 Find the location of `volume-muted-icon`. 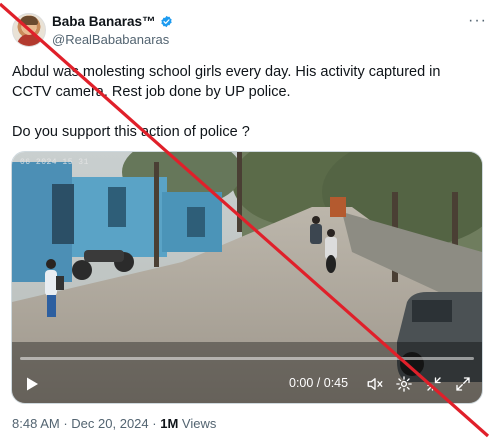

volume-muted-icon is located at coordinates (375, 384).